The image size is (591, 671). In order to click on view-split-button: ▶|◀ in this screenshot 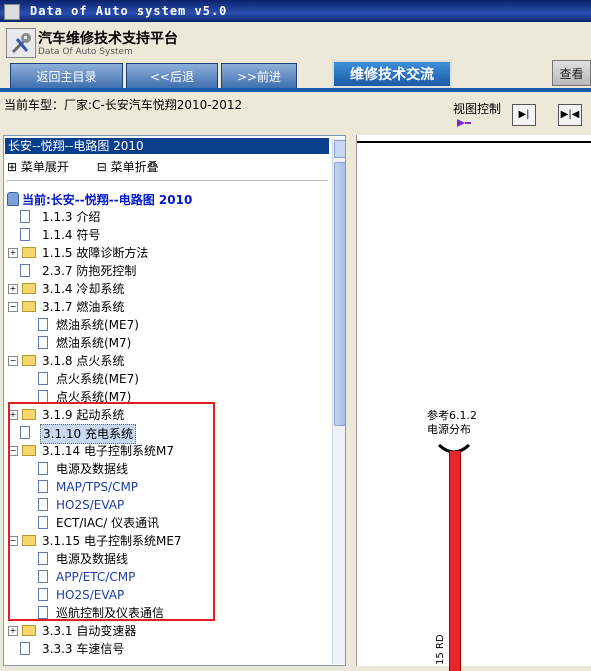, I will do `click(570, 115)`.